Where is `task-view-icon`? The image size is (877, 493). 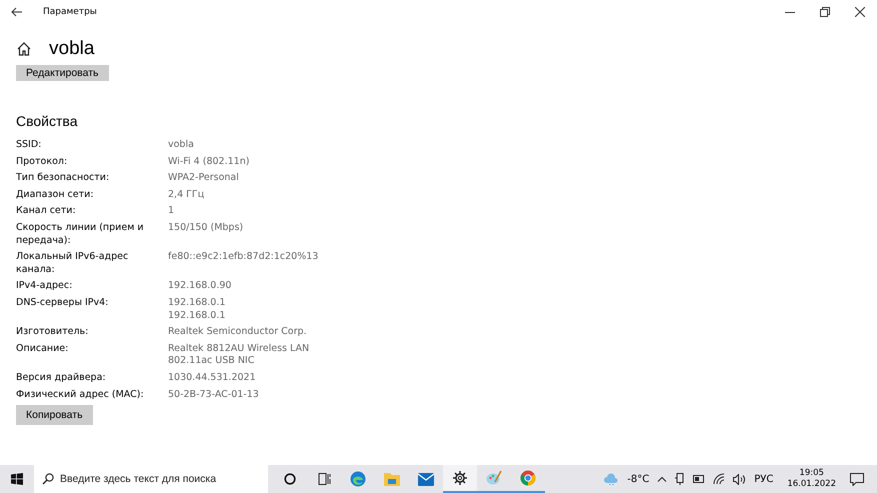 task-view-icon is located at coordinates (324, 479).